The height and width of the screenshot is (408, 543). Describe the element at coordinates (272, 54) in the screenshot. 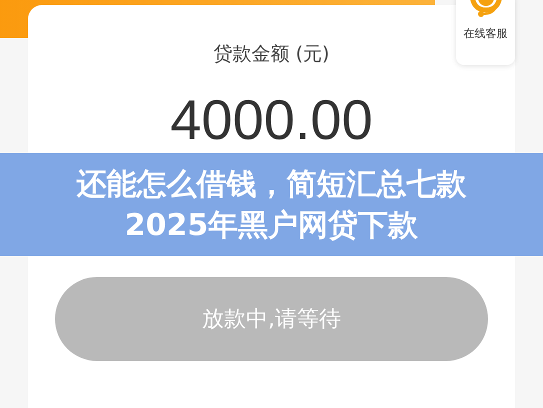

I see `amount-label: 贷款金额 (元)` at that location.